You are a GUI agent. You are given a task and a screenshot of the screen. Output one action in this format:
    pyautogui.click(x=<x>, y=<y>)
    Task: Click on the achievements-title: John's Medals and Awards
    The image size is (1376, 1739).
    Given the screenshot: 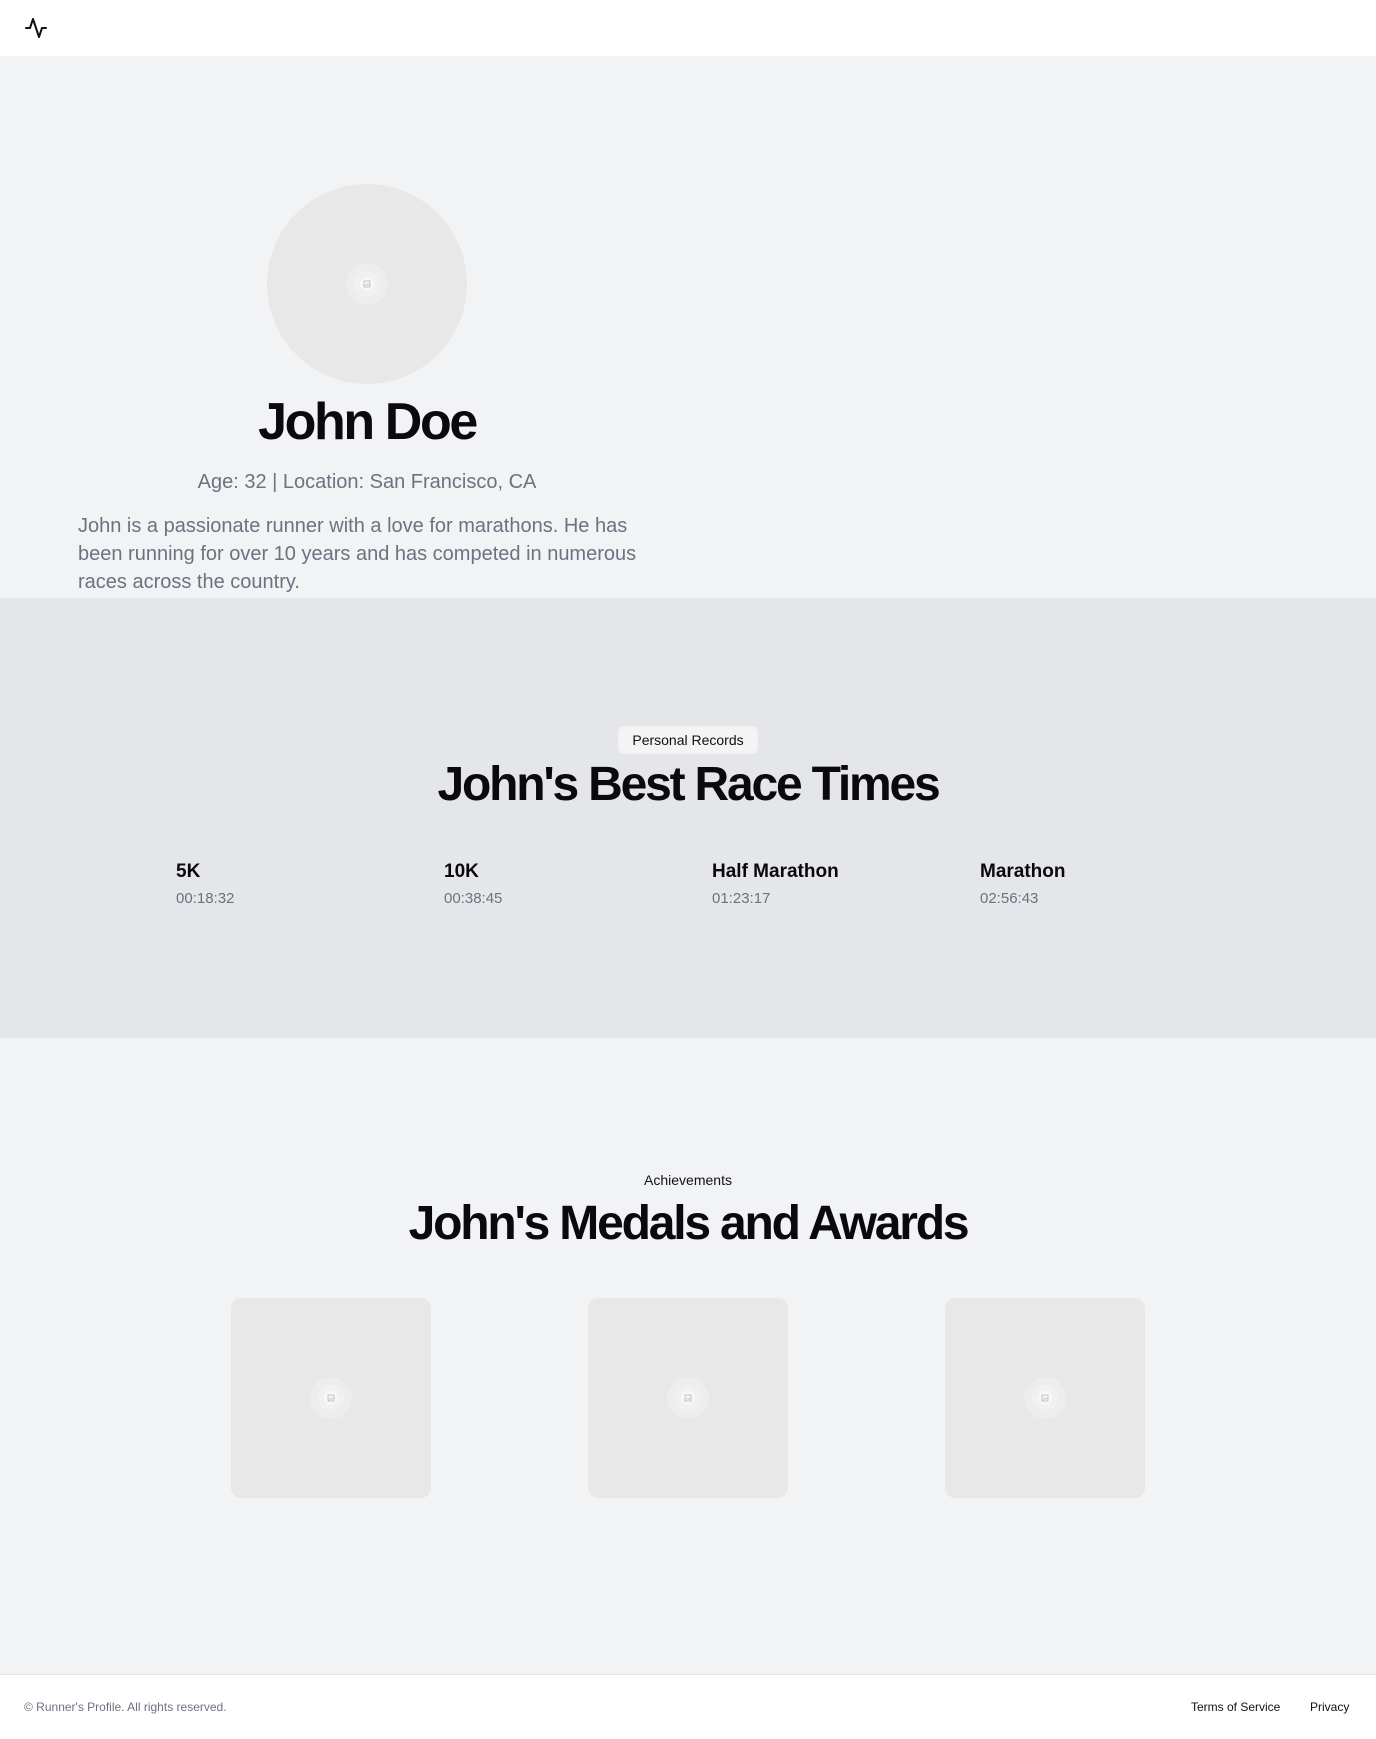 What is the action you would take?
    pyautogui.click(x=689, y=1223)
    